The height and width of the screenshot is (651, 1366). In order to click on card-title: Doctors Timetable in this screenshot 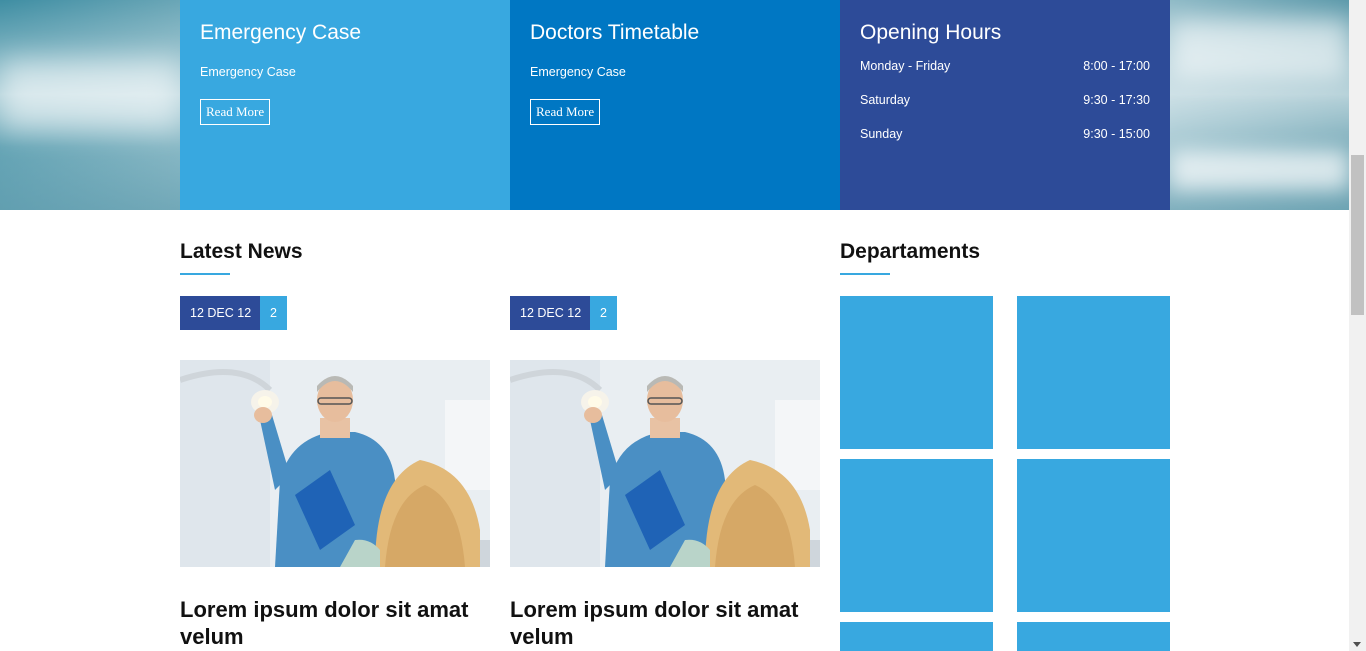, I will do `click(615, 32)`.